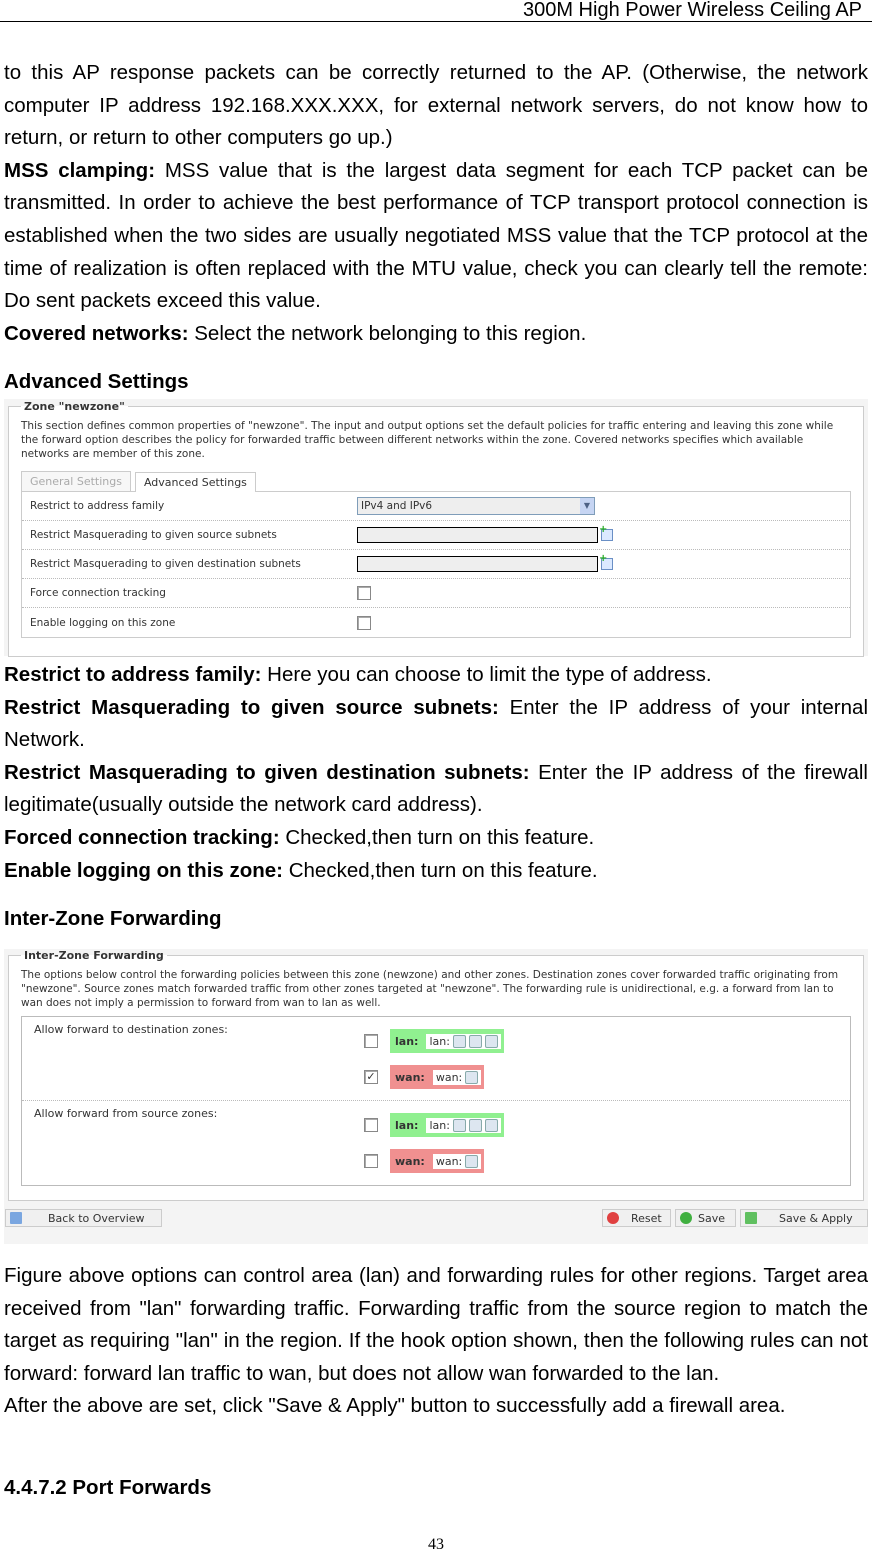  What do you see at coordinates (364, 593) in the screenshot?
I see `conntrack-checkbox` at bounding box center [364, 593].